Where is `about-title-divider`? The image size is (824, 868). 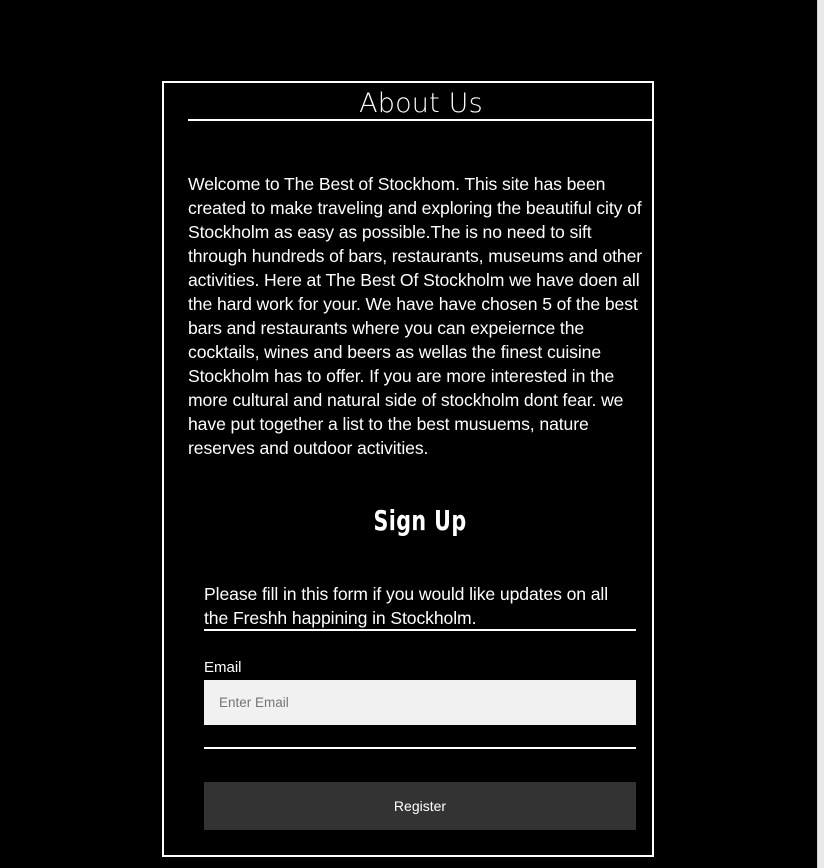 about-title-divider is located at coordinates (421, 120).